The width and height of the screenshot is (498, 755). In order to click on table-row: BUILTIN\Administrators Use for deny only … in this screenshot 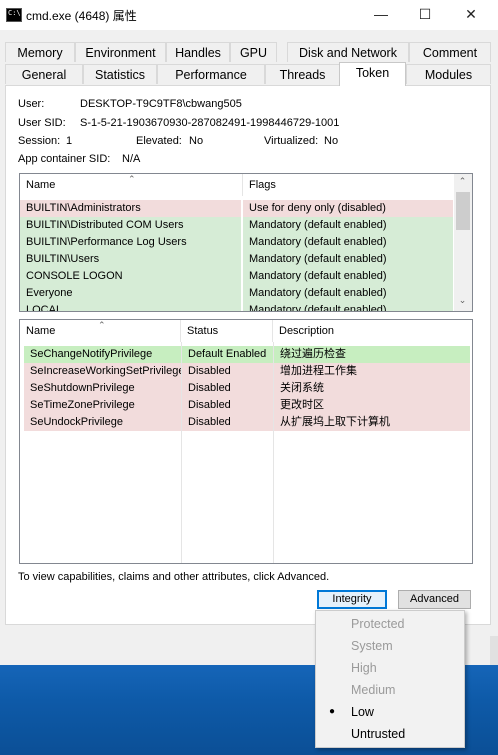, I will do `click(237, 208)`.